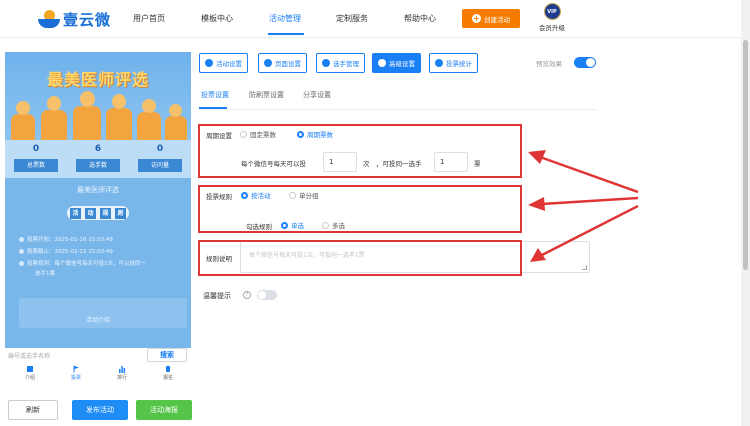 The height and width of the screenshot is (426, 750). What do you see at coordinates (49, 19) in the screenshot?
I see `logo-icon` at bounding box center [49, 19].